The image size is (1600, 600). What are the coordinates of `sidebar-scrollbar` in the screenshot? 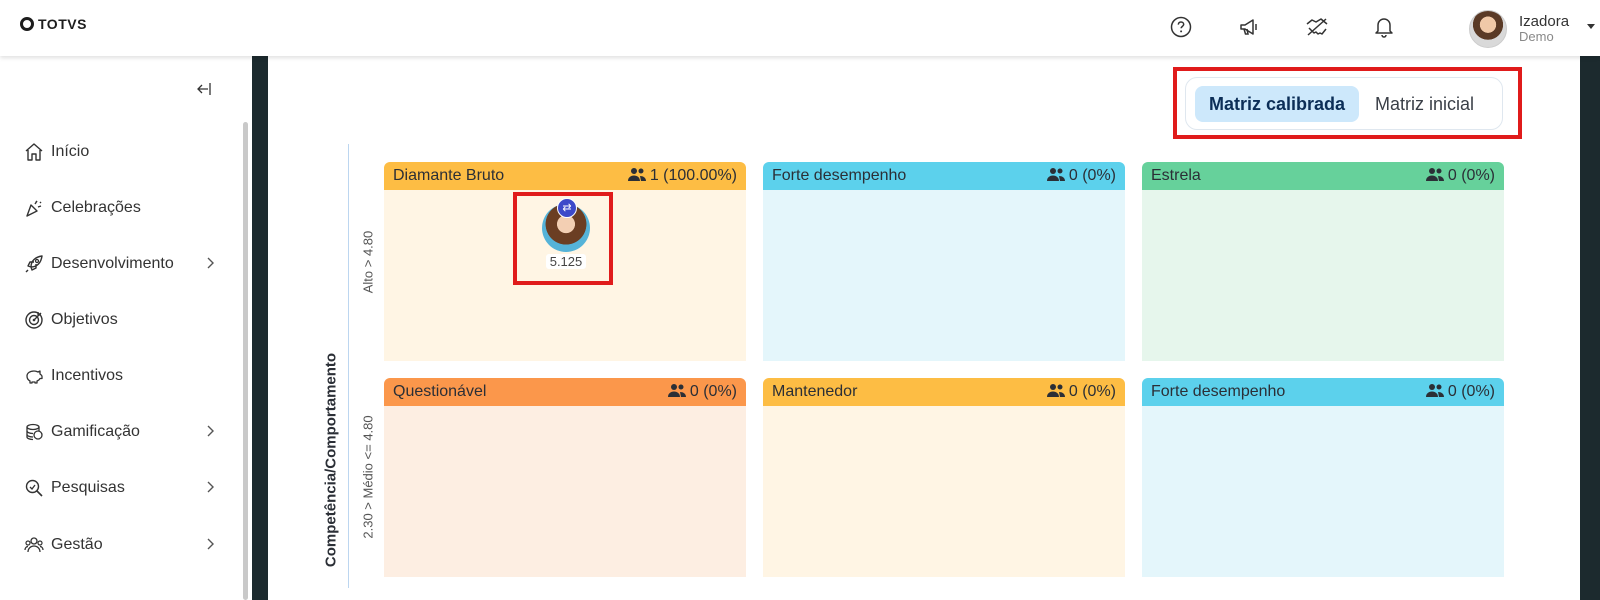 It's located at (245, 361).